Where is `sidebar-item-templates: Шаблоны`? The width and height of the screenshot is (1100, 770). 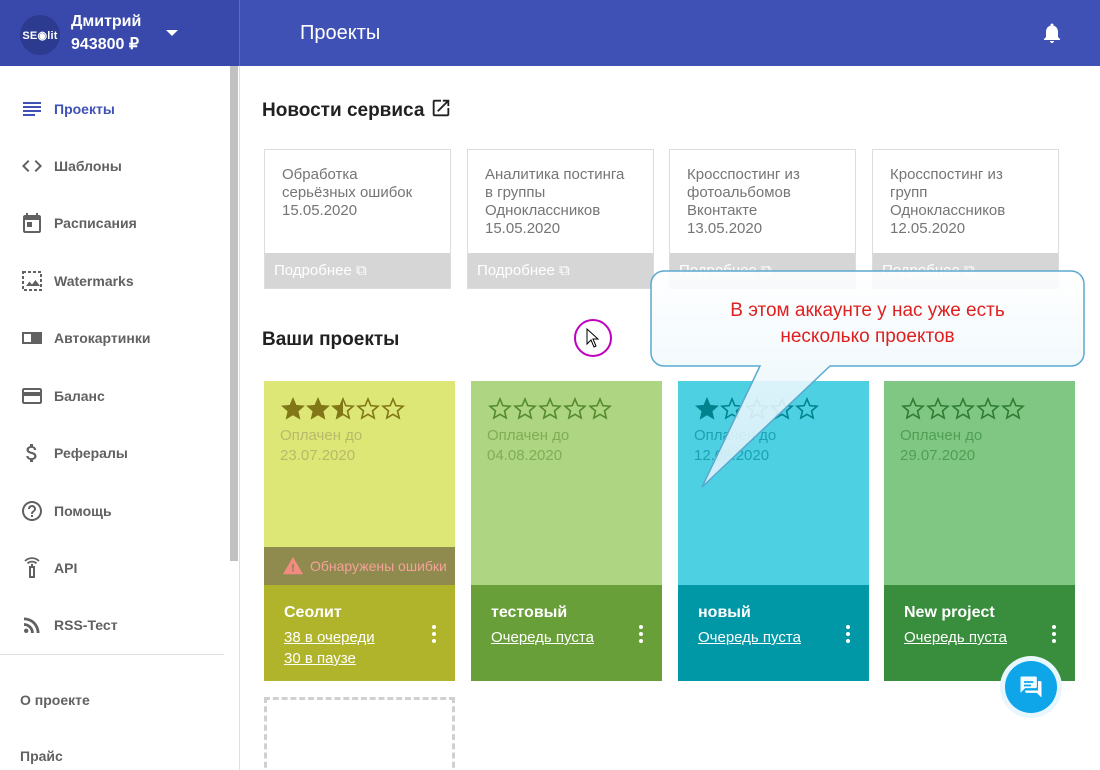
sidebar-item-templates: Шаблоны is located at coordinates (114, 166).